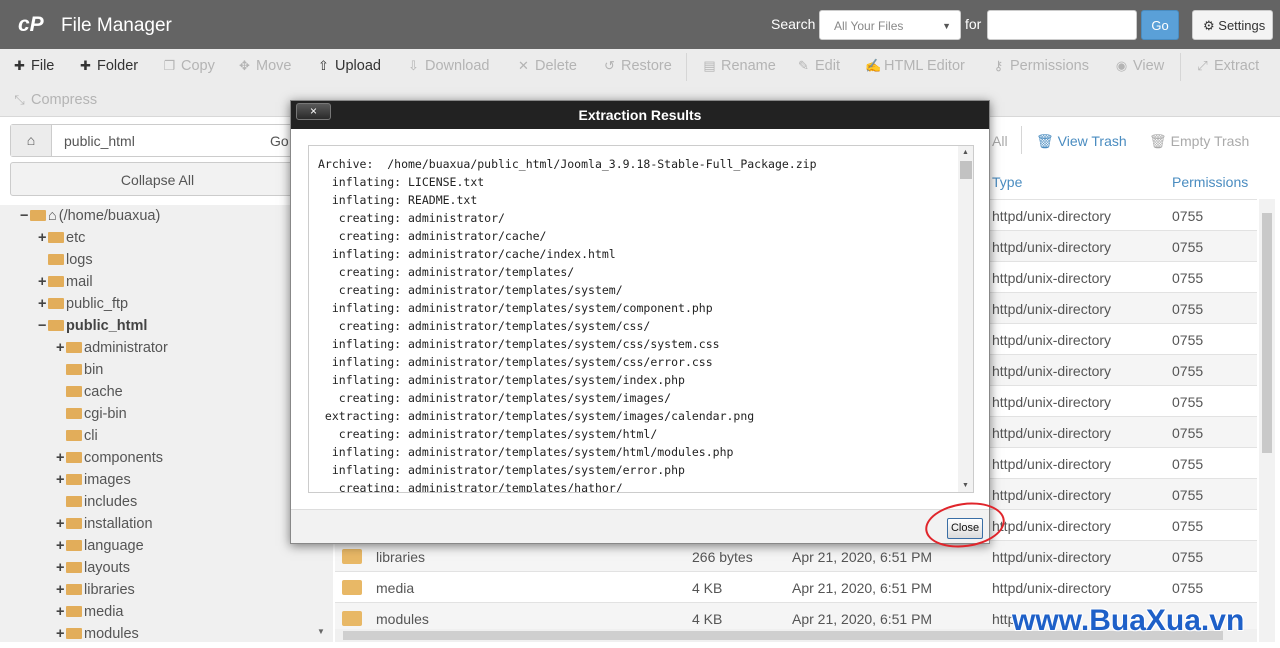  Describe the element at coordinates (95, 590) in the screenshot. I see `tree-item: + libraries` at that location.